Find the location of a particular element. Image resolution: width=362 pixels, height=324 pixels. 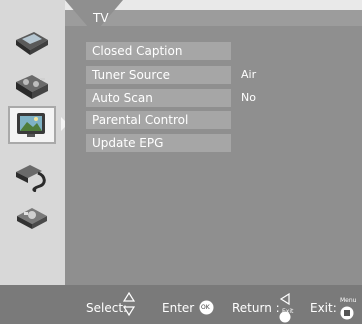

return-hint-label: Return : is located at coordinates (256, 308).